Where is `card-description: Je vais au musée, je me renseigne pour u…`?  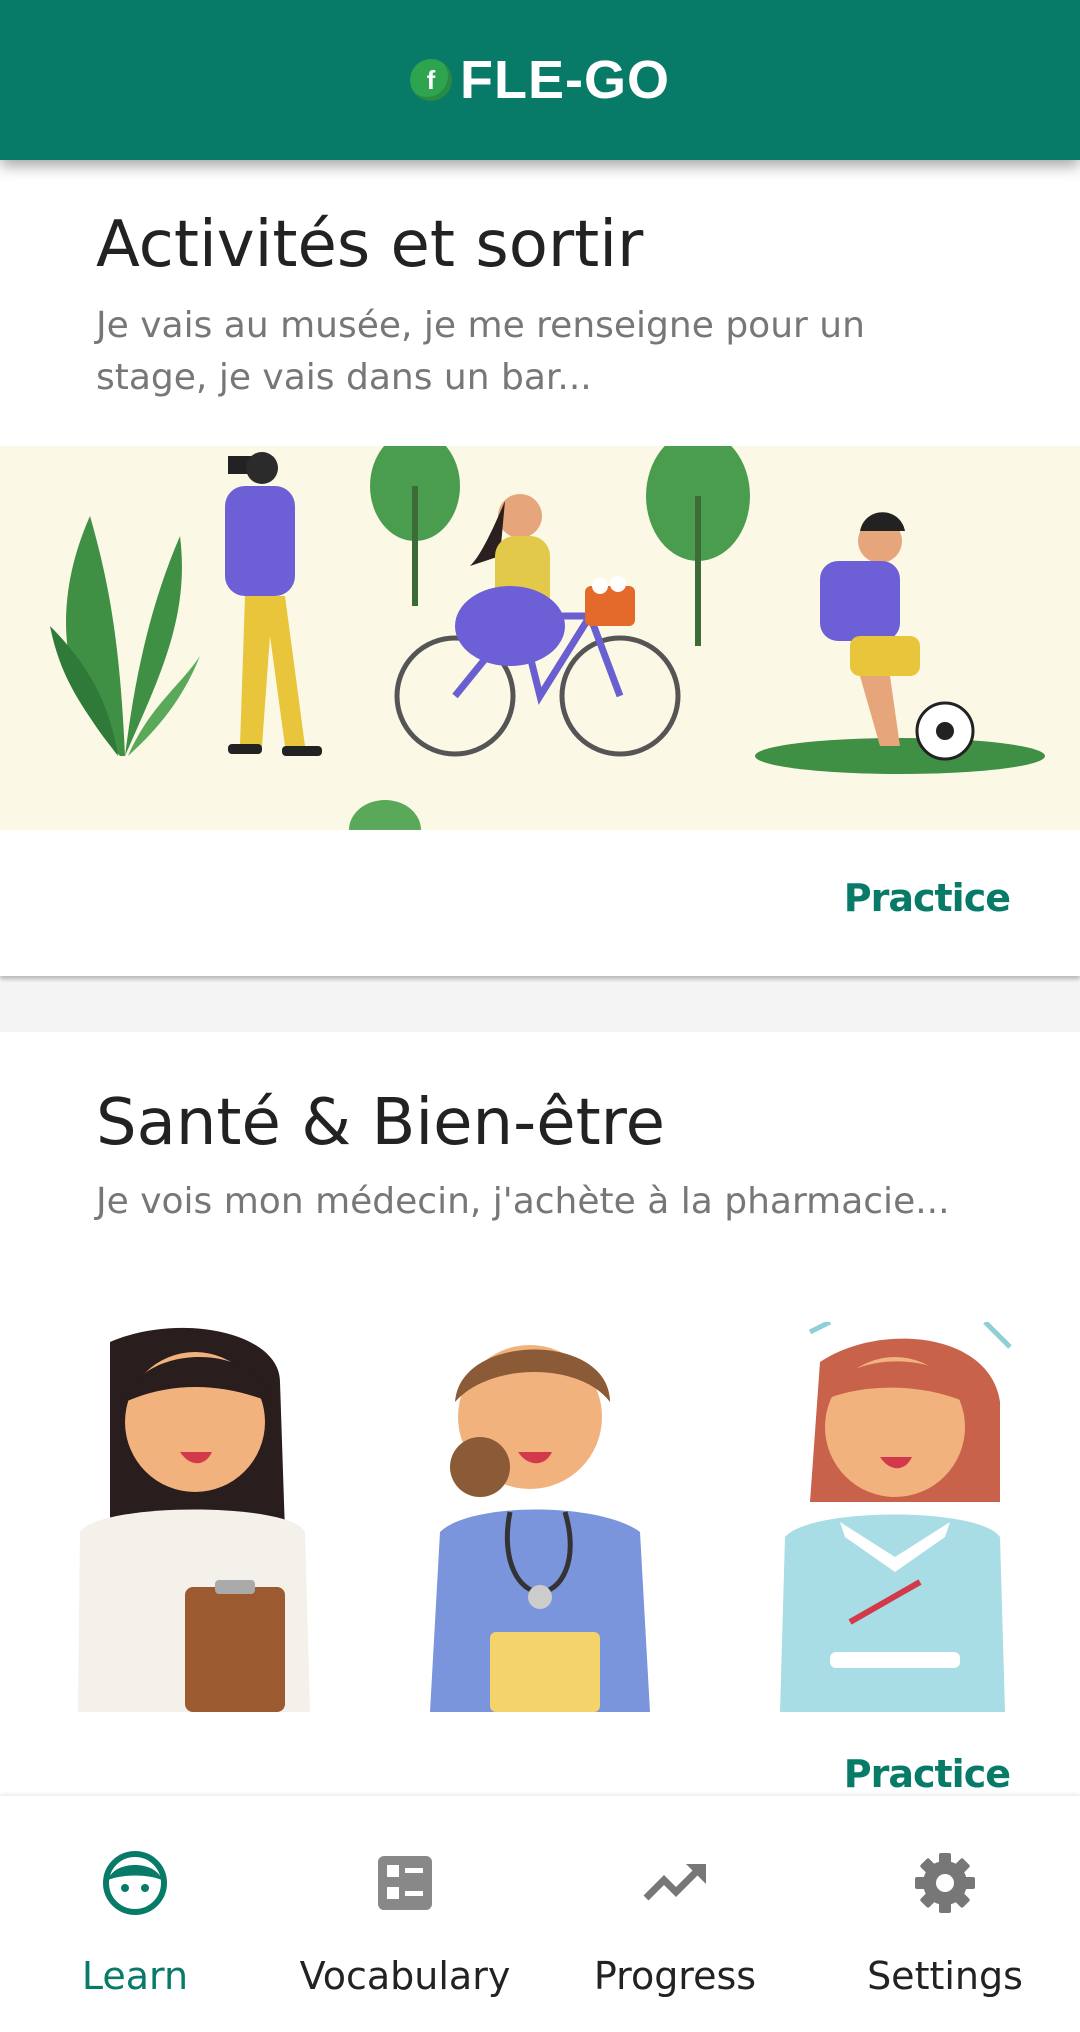
card-description: Je vais au musée, je me renseigne pour u… is located at coordinates (480, 351).